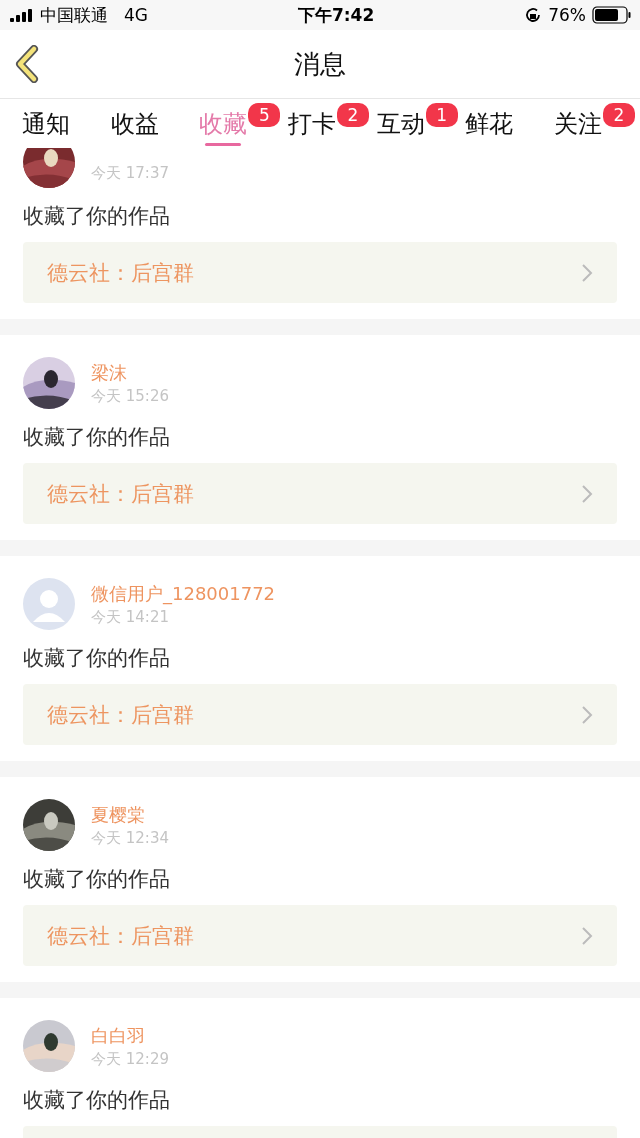 The width and height of the screenshot is (640, 1138). Describe the element at coordinates (136, 15) in the screenshot. I see `network-type: 4G` at that location.